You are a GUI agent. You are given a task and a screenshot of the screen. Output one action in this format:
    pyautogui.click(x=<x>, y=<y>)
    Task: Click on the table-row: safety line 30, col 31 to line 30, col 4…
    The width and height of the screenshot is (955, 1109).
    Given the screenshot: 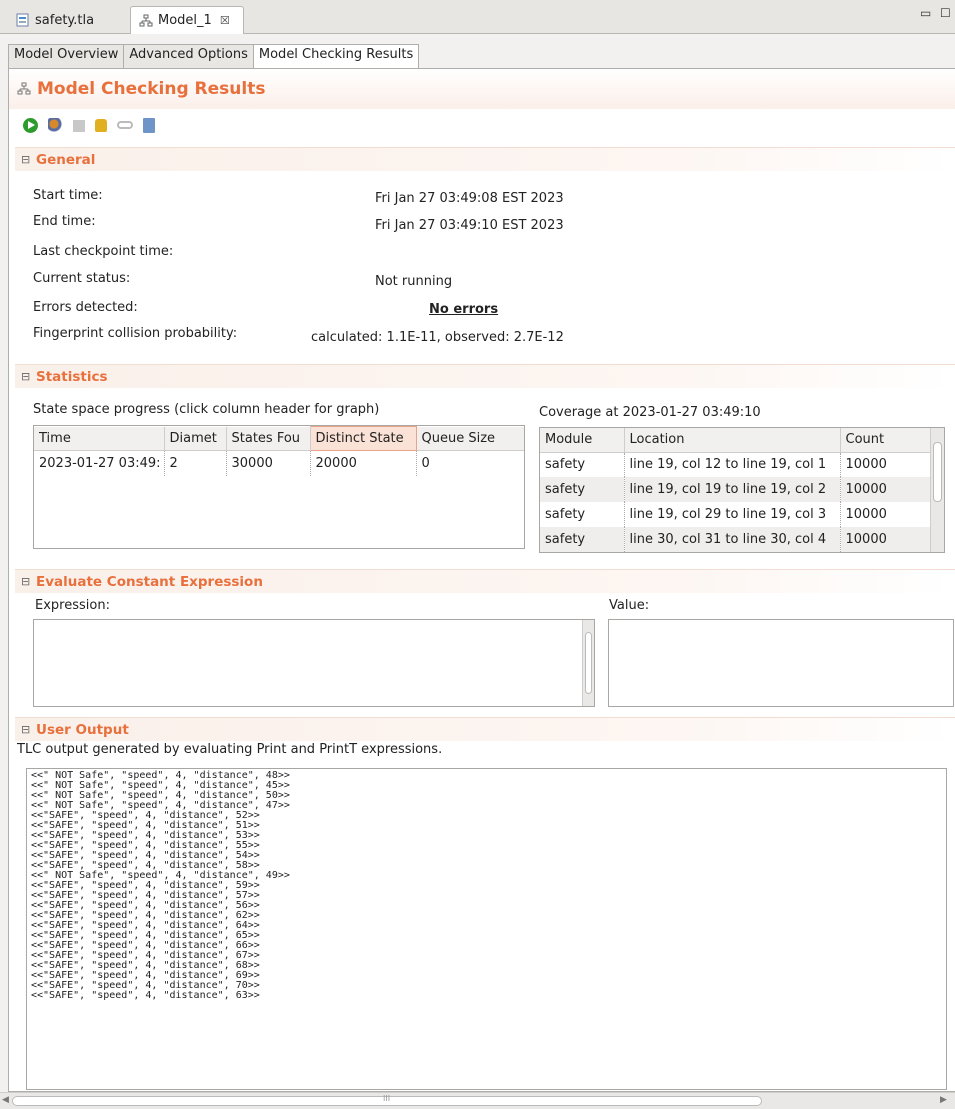 What is the action you would take?
    pyautogui.click(x=735, y=539)
    